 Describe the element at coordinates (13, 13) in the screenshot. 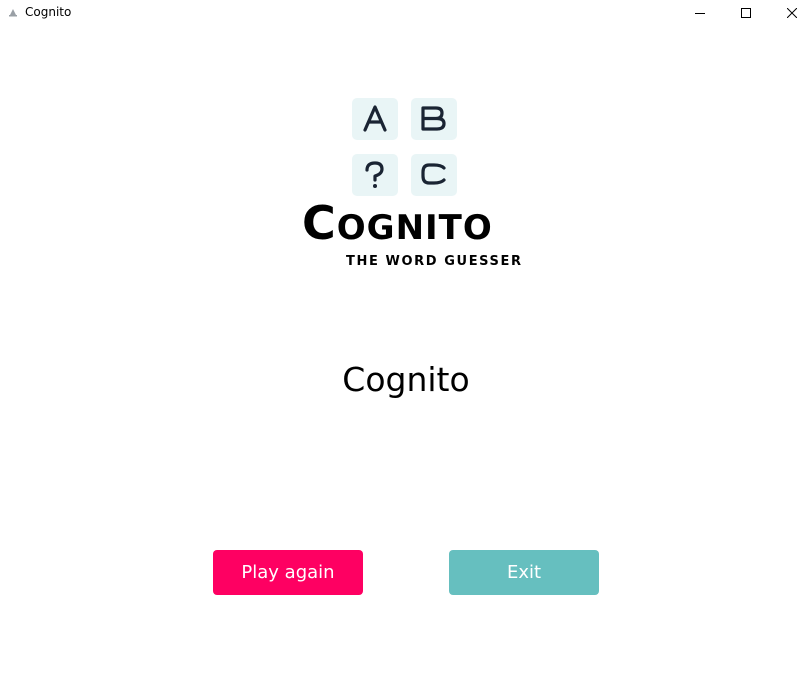

I see `app-icon` at that location.